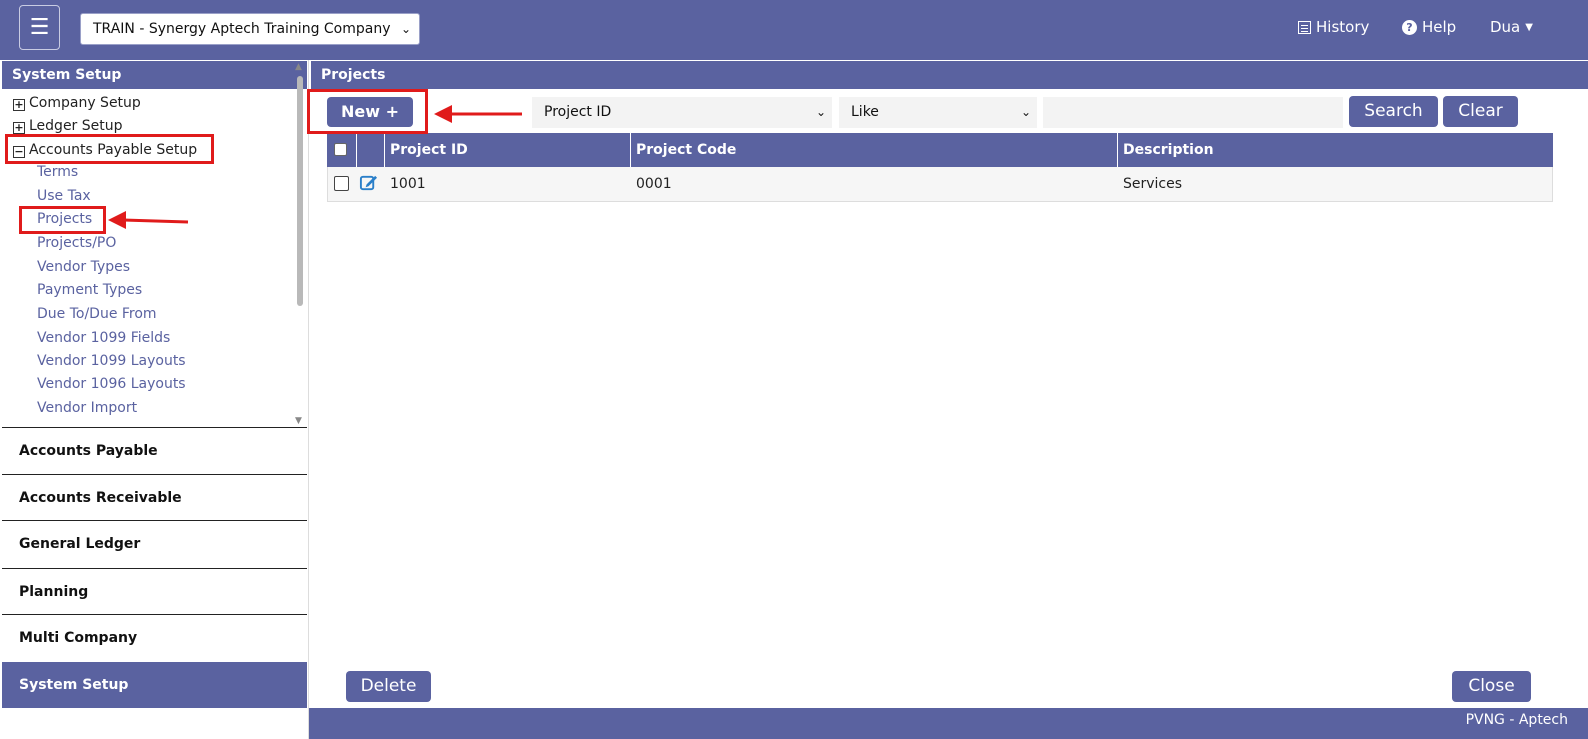  I want to click on cell-project-code: 0001, so click(654, 184).